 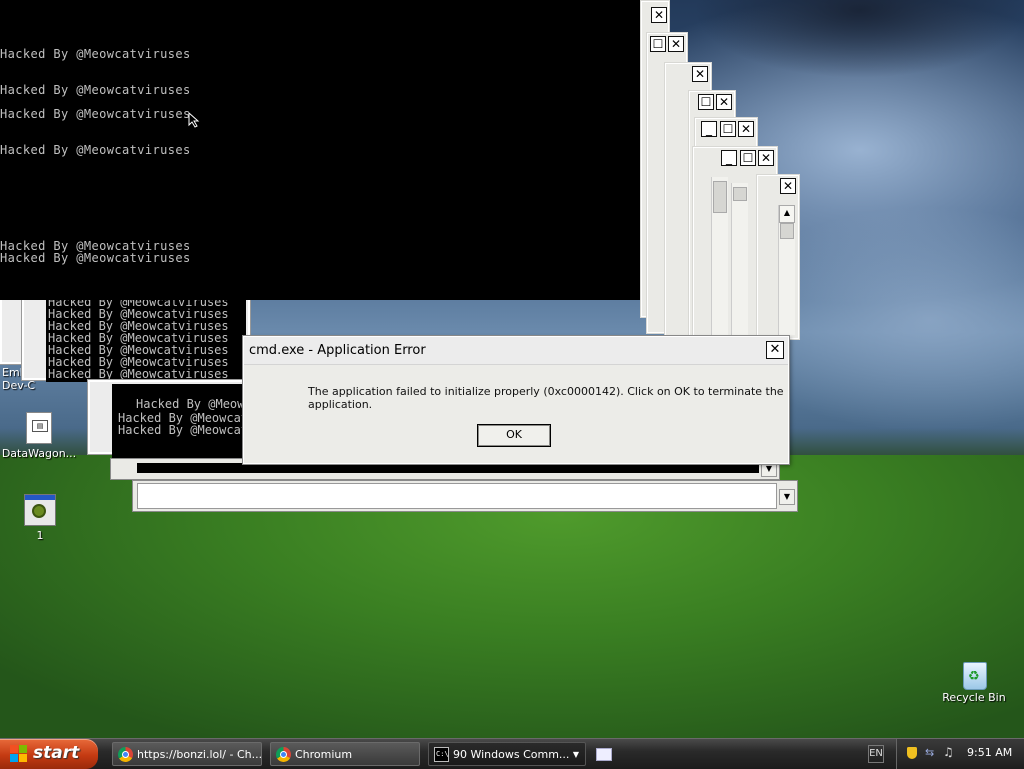 What do you see at coordinates (465, 496) in the screenshot?
I see `cascaded-window-strip: ▼` at bounding box center [465, 496].